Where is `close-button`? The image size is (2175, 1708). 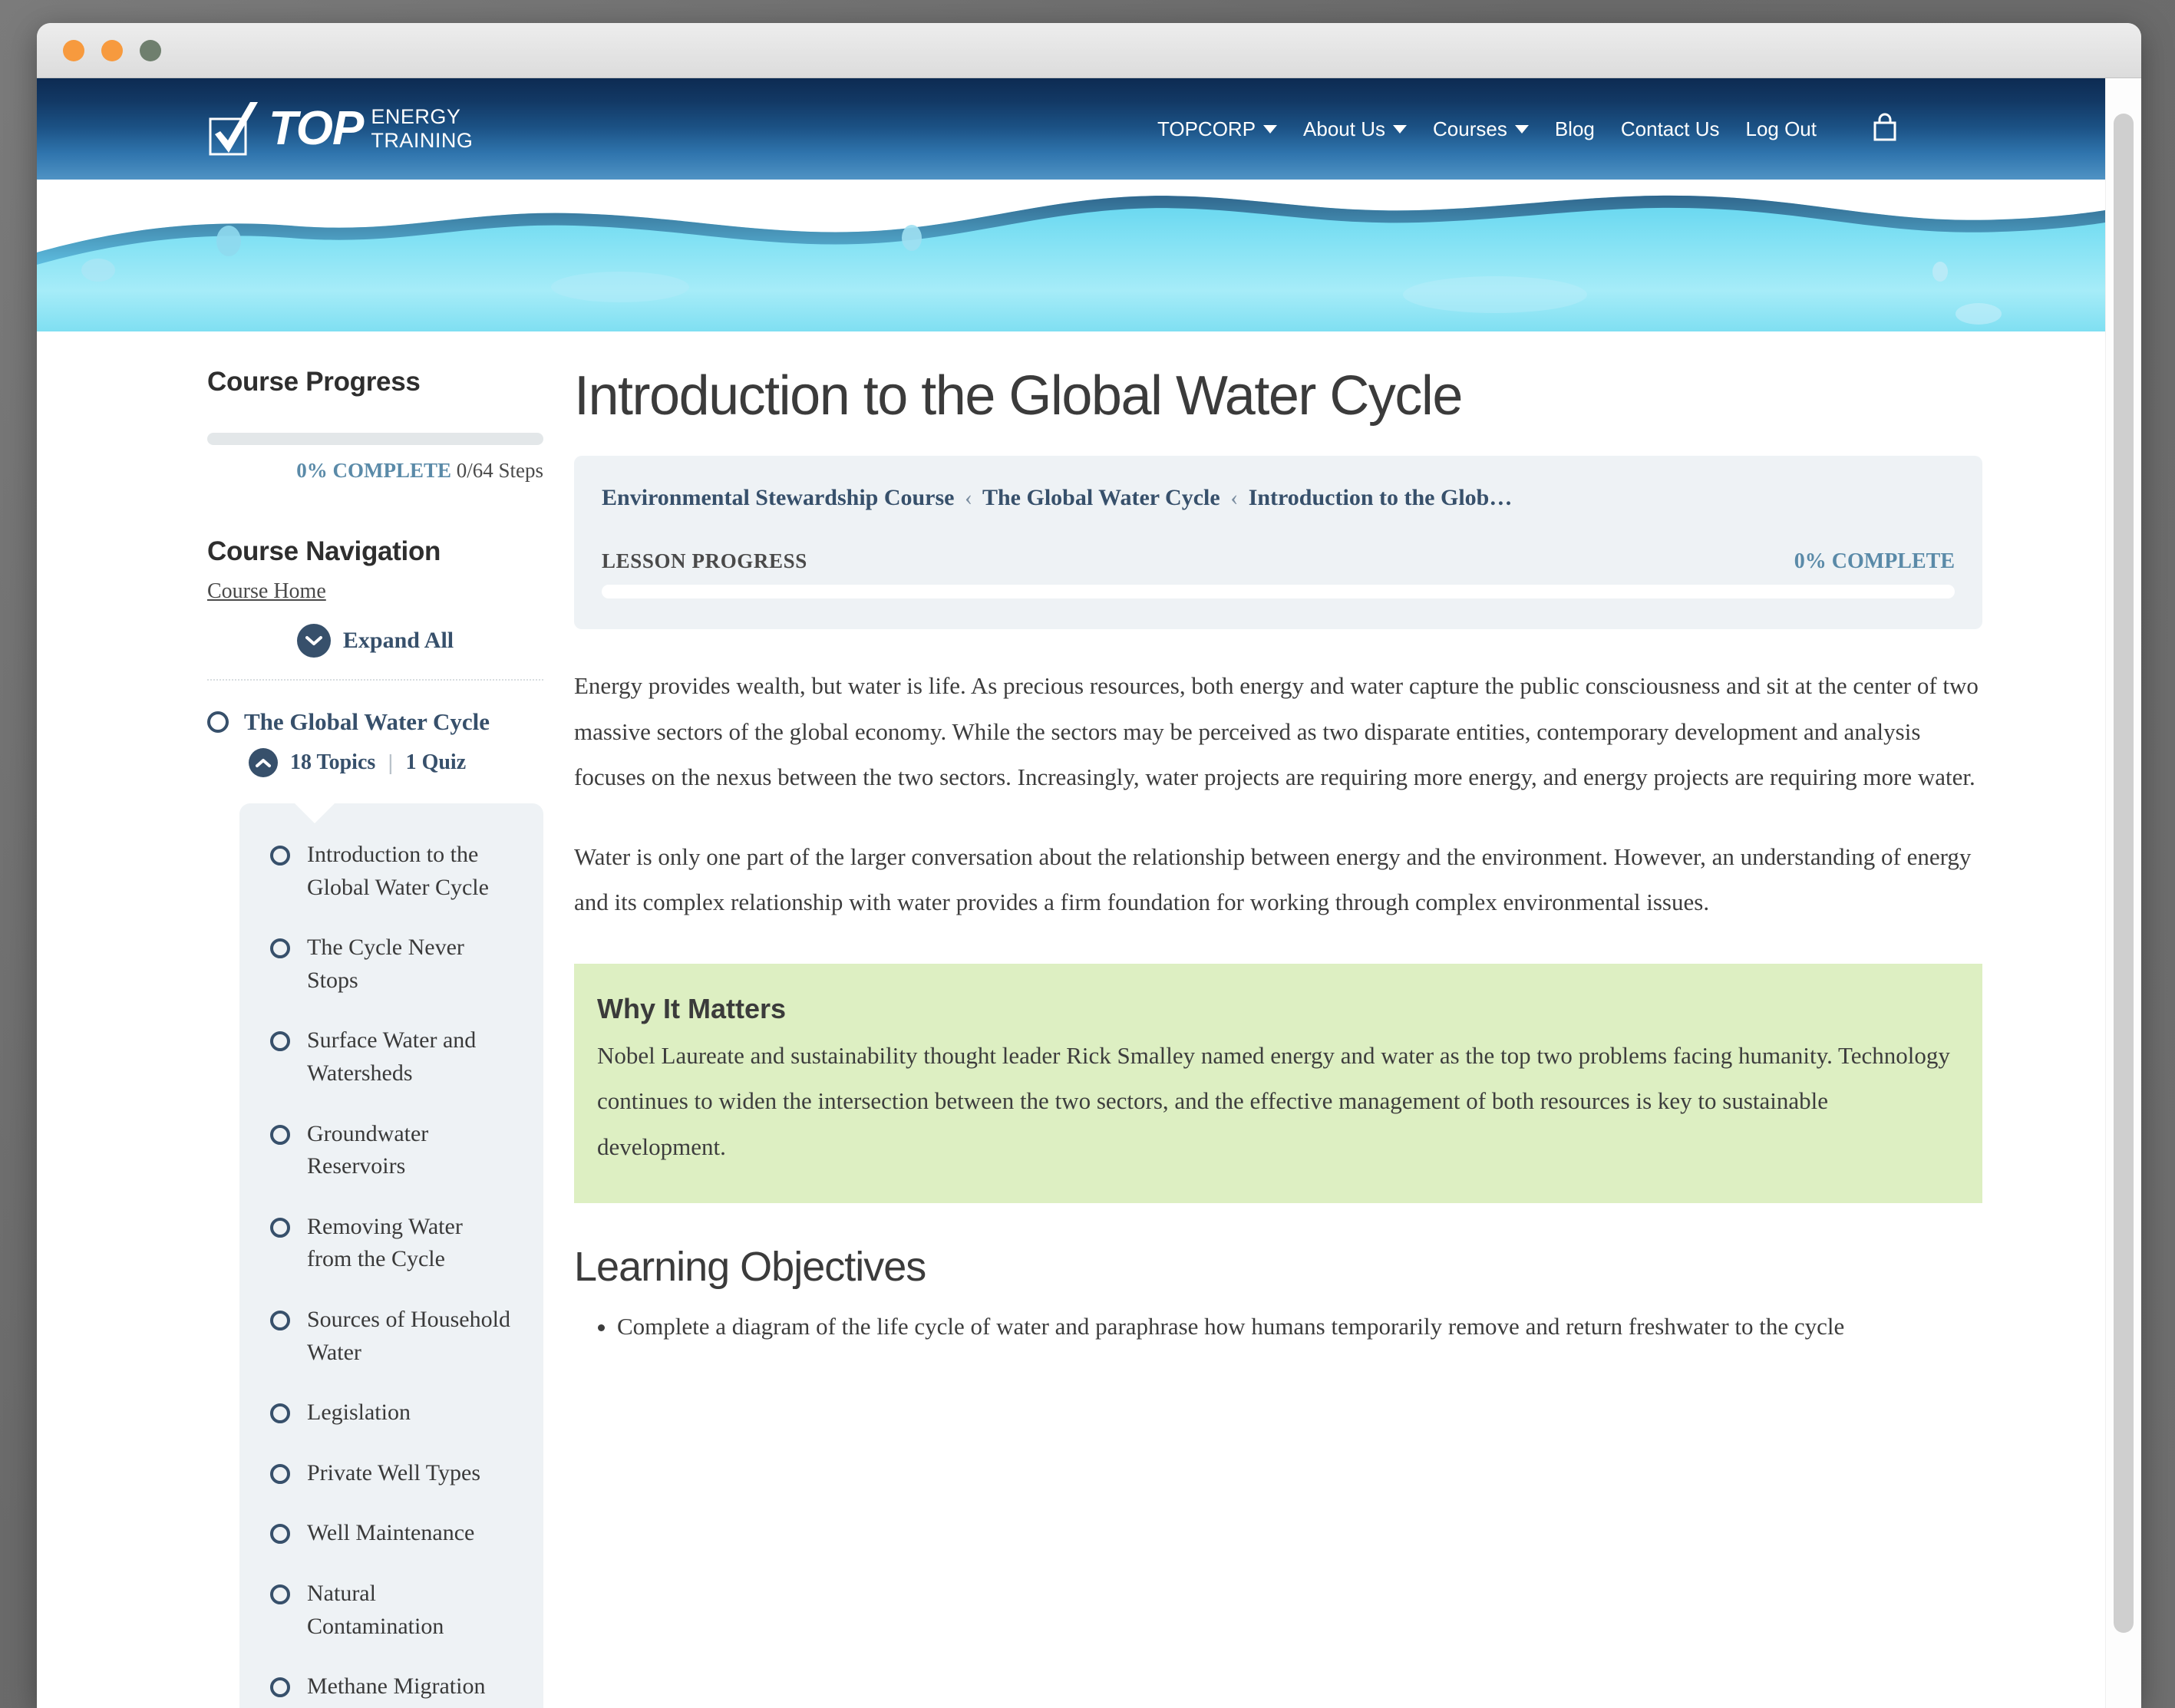
close-button is located at coordinates (73, 51).